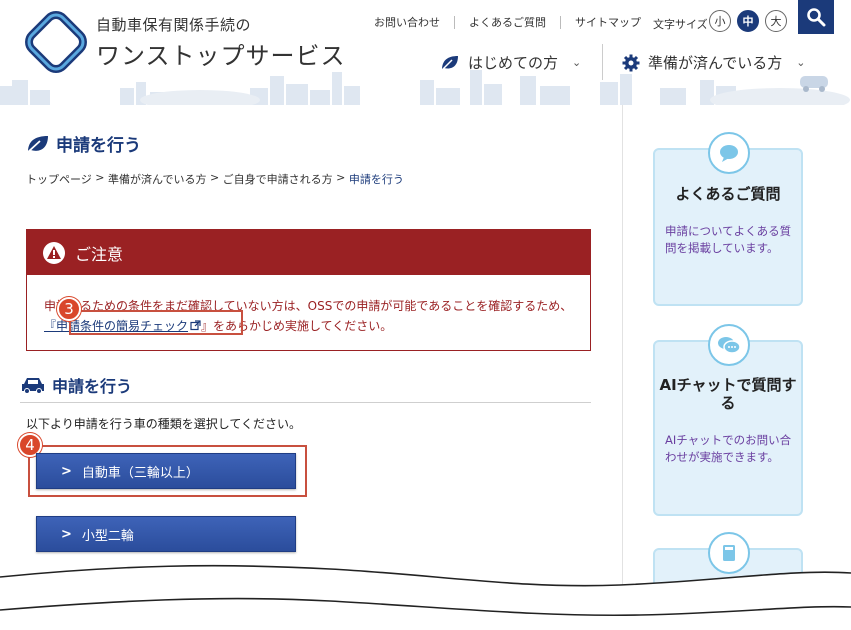  Describe the element at coordinates (69, 309) in the screenshot. I see `step-marker-3: 3` at that location.